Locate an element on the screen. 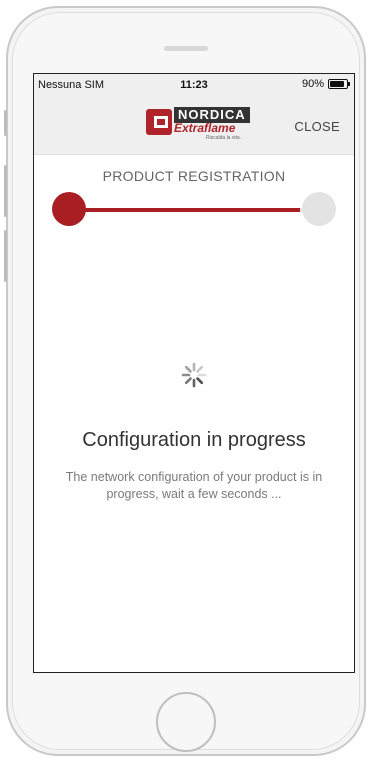  logo-mark-icon is located at coordinates (159, 122).